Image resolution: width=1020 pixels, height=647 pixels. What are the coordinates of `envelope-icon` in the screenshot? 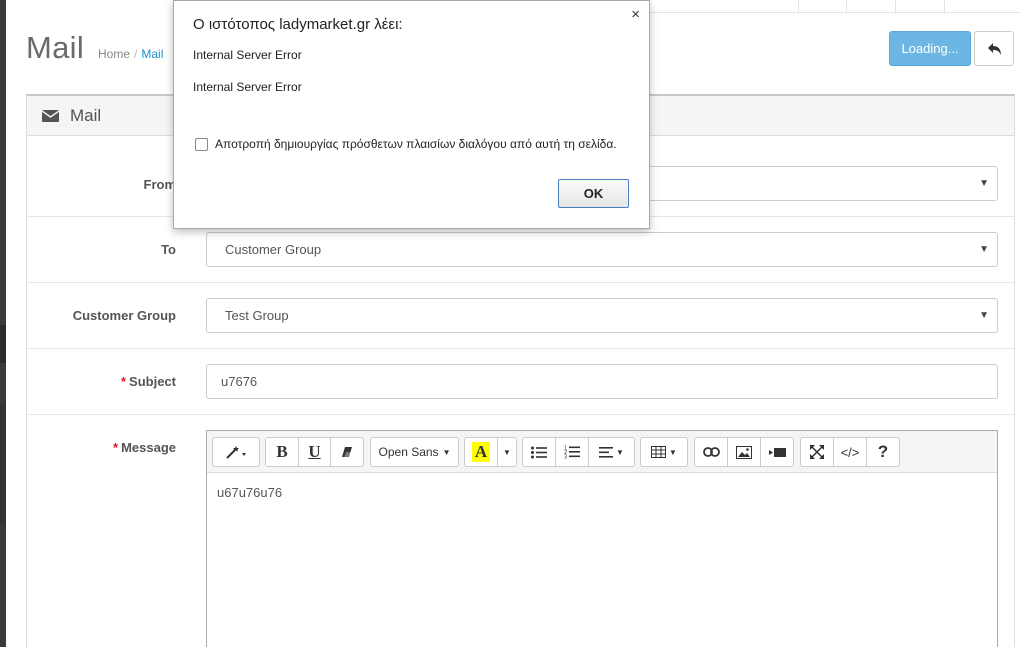 It's located at (50, 116).